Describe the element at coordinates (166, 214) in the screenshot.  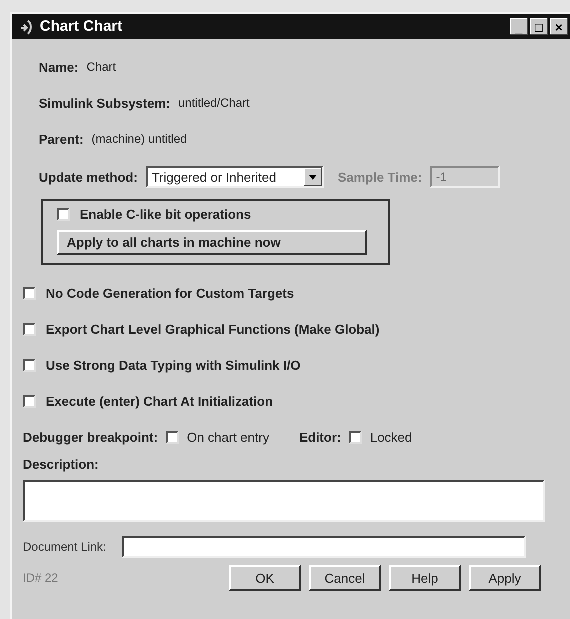
I see `checkbox-label: Enable C-like bit operations` at that location.